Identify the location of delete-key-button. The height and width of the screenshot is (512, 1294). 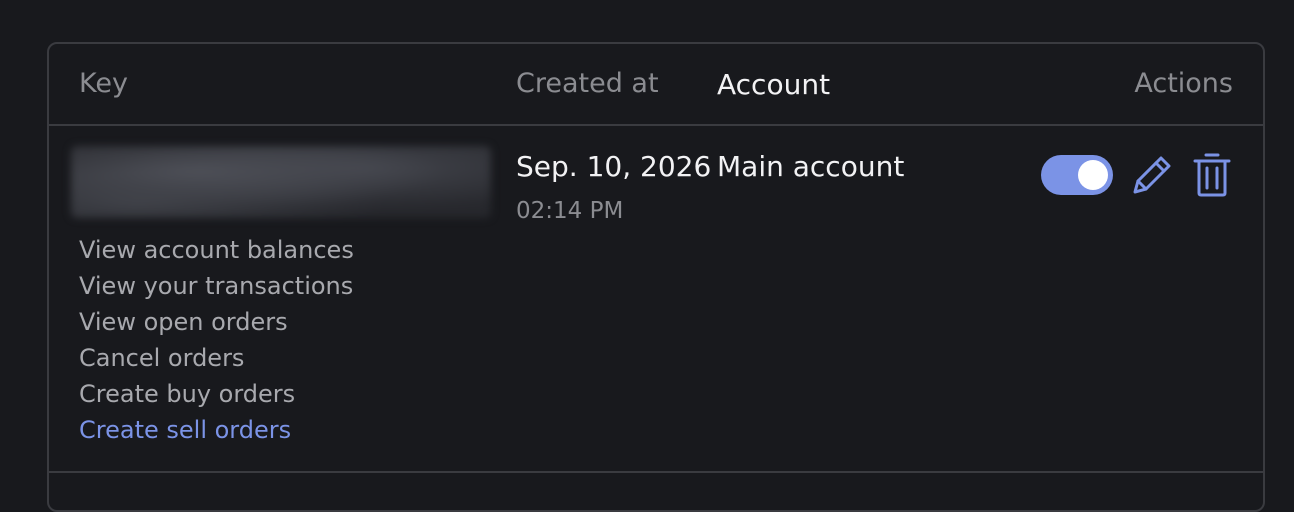
(1212, 175).